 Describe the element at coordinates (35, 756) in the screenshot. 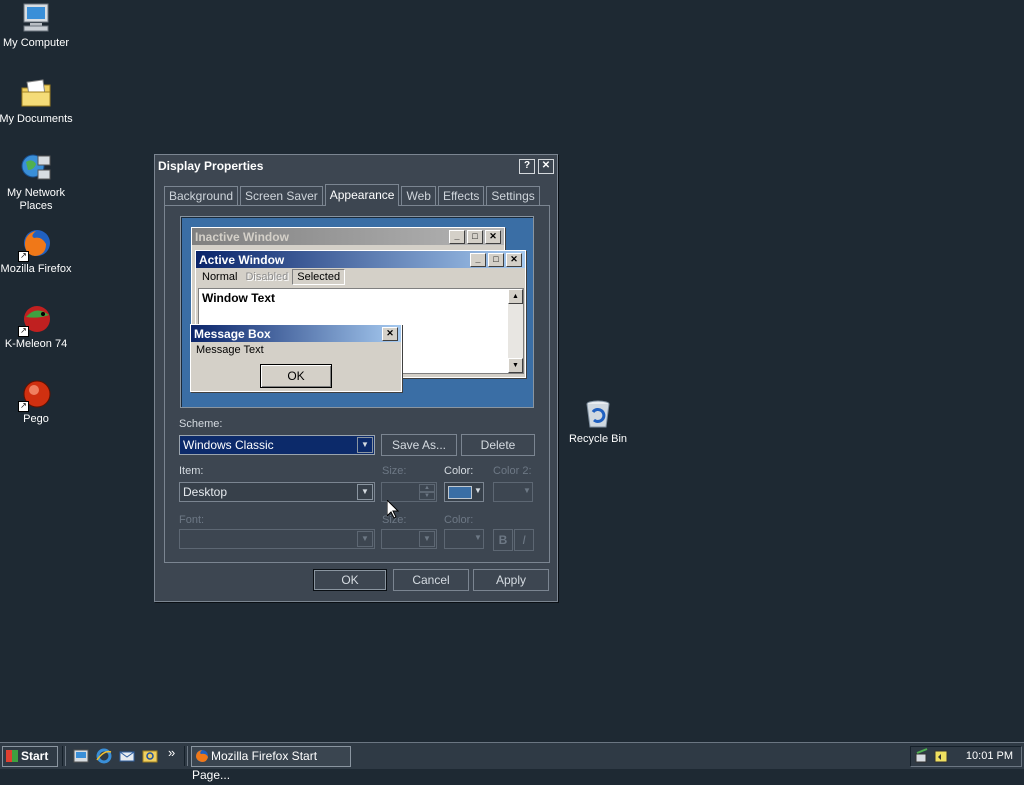

I see `start-label: Start` at that location.